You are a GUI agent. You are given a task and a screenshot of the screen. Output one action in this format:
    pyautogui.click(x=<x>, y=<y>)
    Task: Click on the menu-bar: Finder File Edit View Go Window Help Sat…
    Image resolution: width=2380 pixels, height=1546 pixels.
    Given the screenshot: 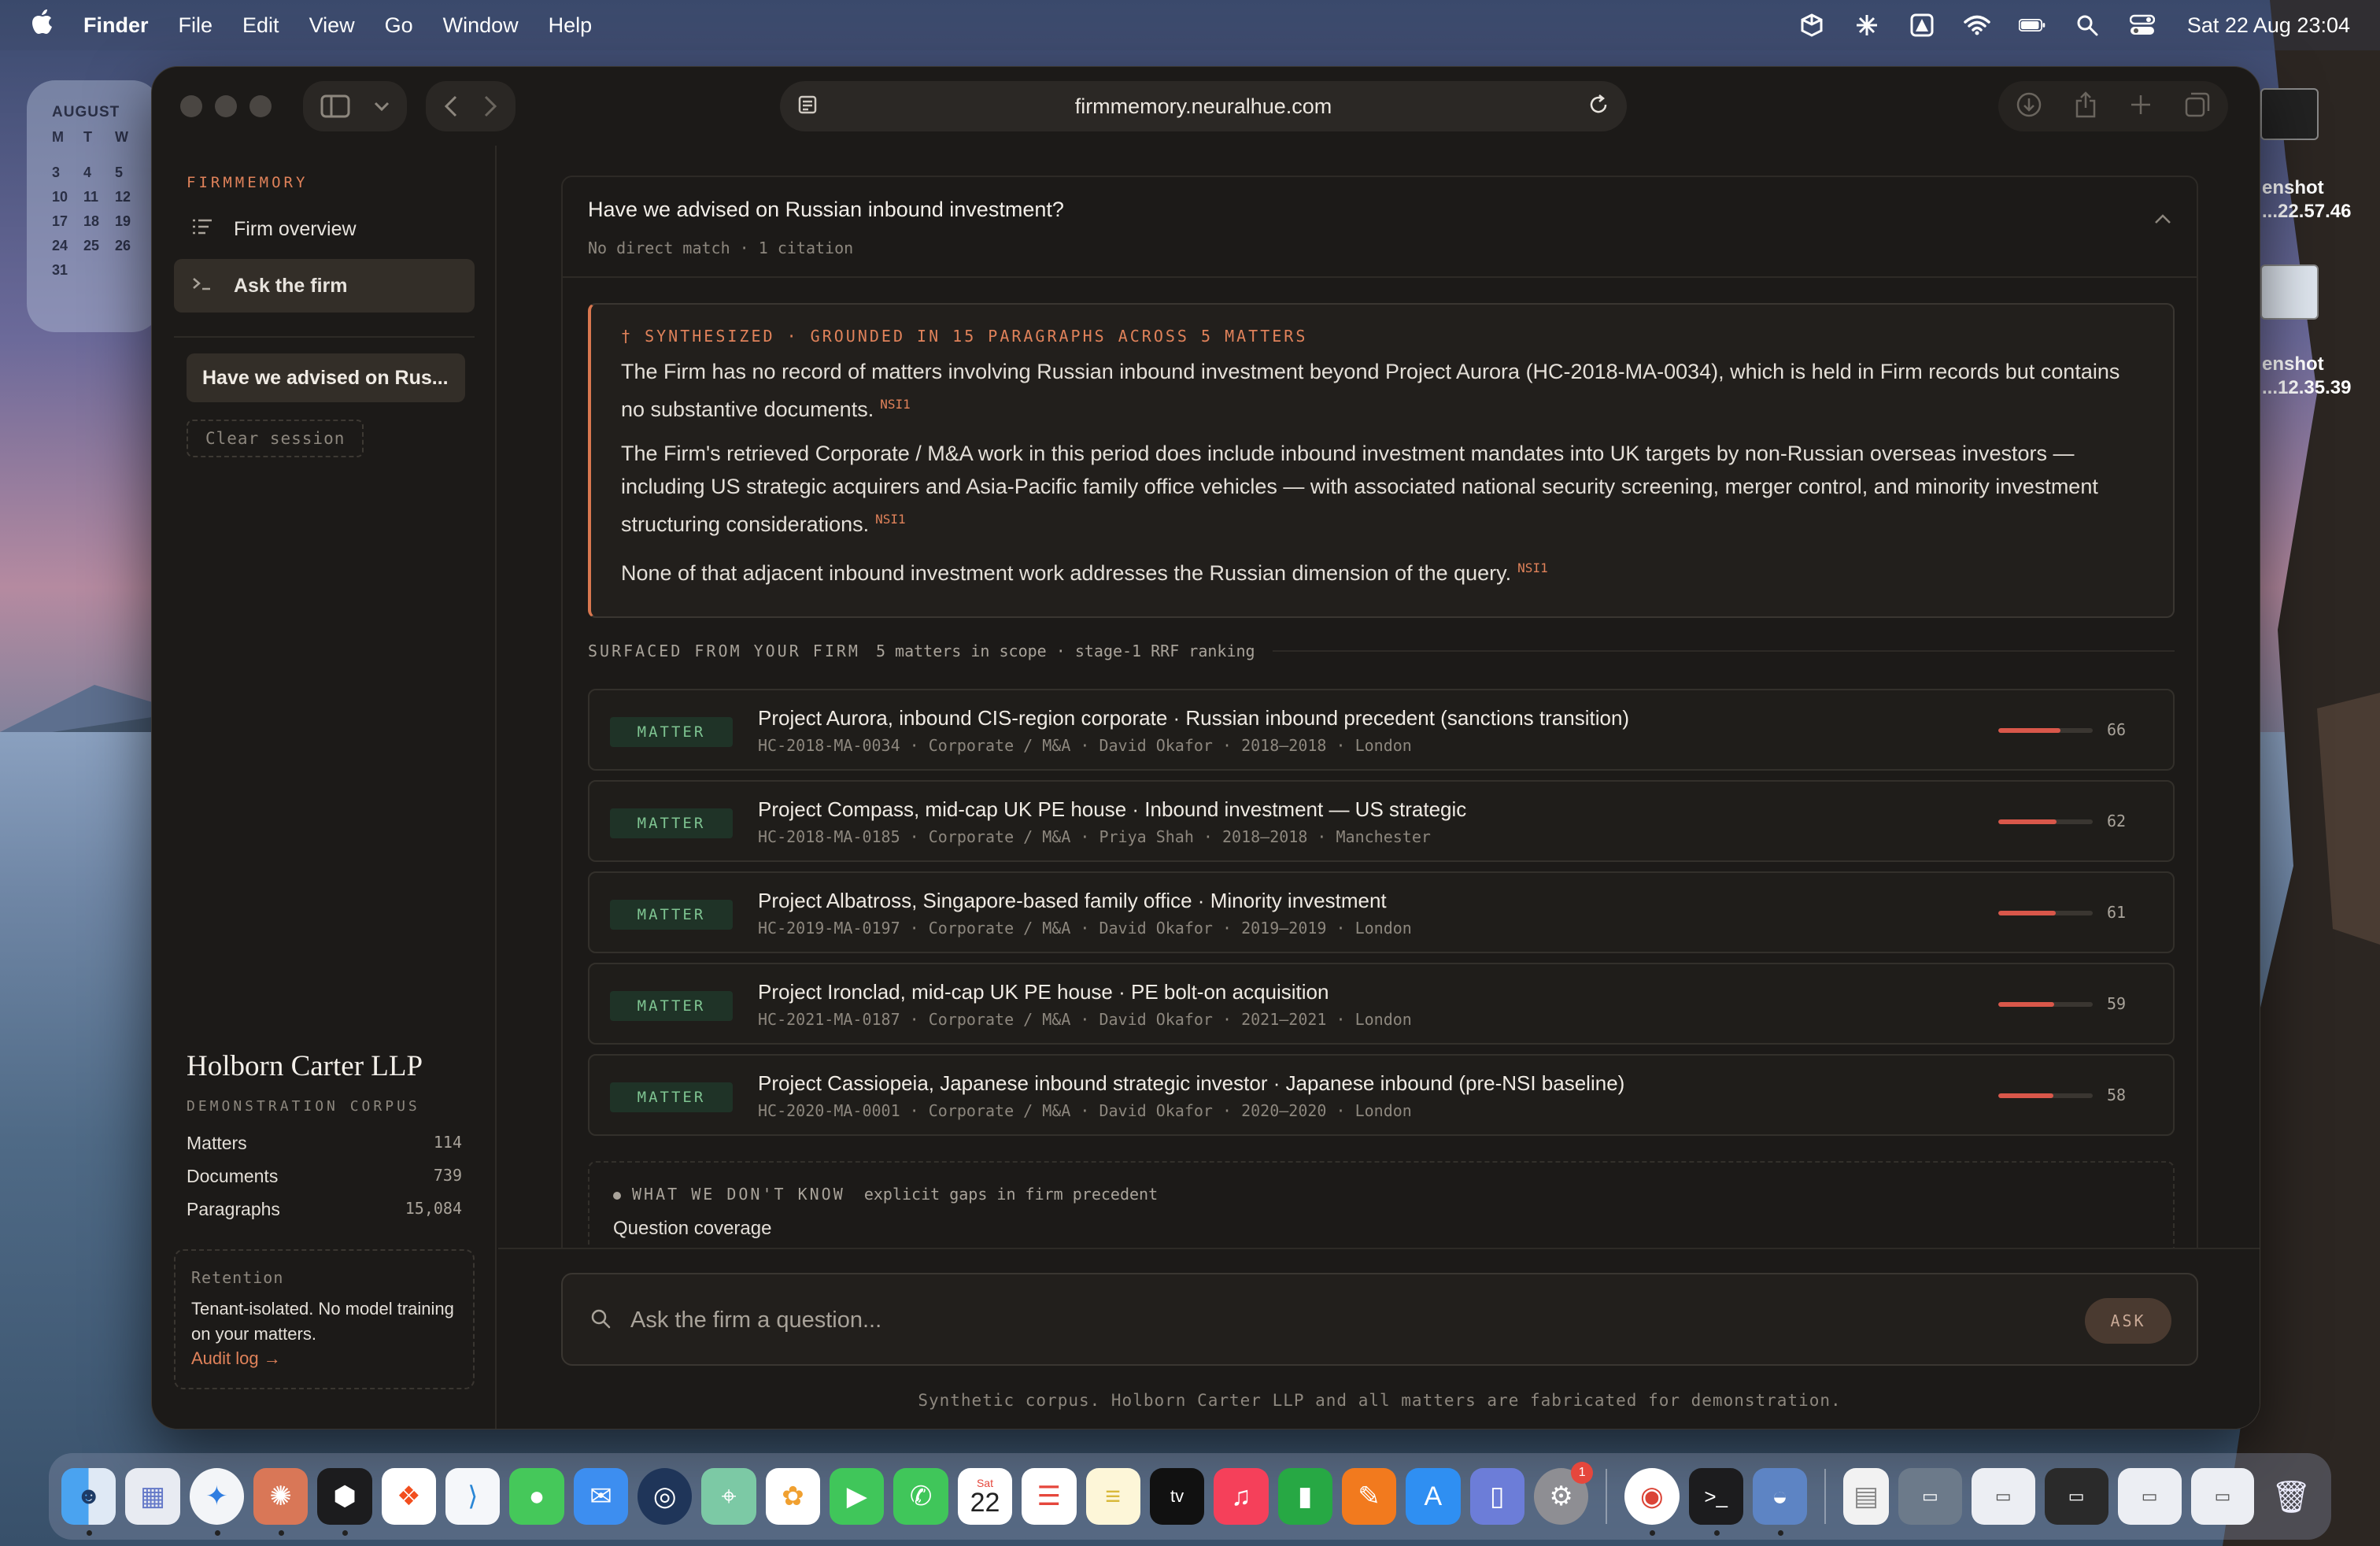 What is the action you would take?
    pyautogui.click(x=1190, y=25)
    